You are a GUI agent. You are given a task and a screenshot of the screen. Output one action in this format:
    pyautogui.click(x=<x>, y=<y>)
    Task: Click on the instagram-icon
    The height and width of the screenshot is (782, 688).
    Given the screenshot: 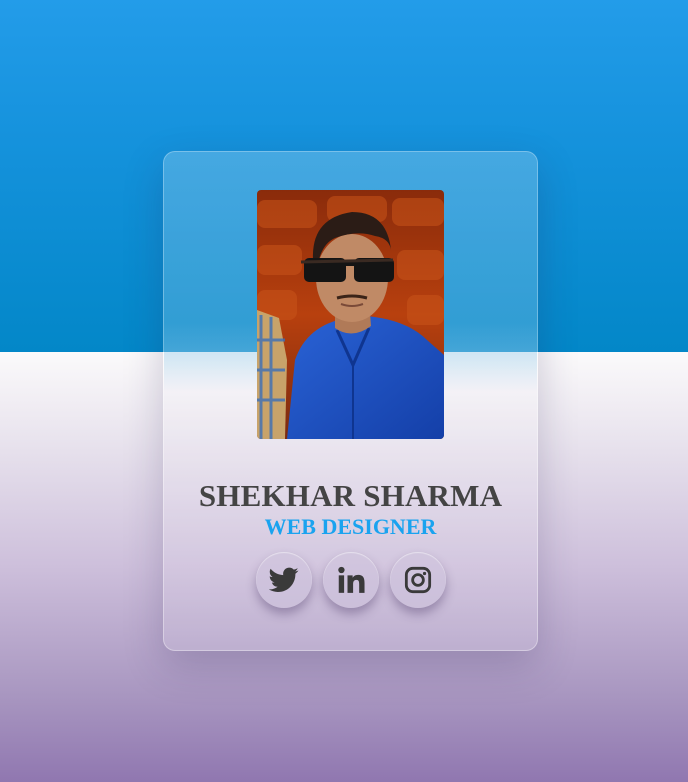 What is the action you would take?
    pyautogui.click(x=417, y=580)
    